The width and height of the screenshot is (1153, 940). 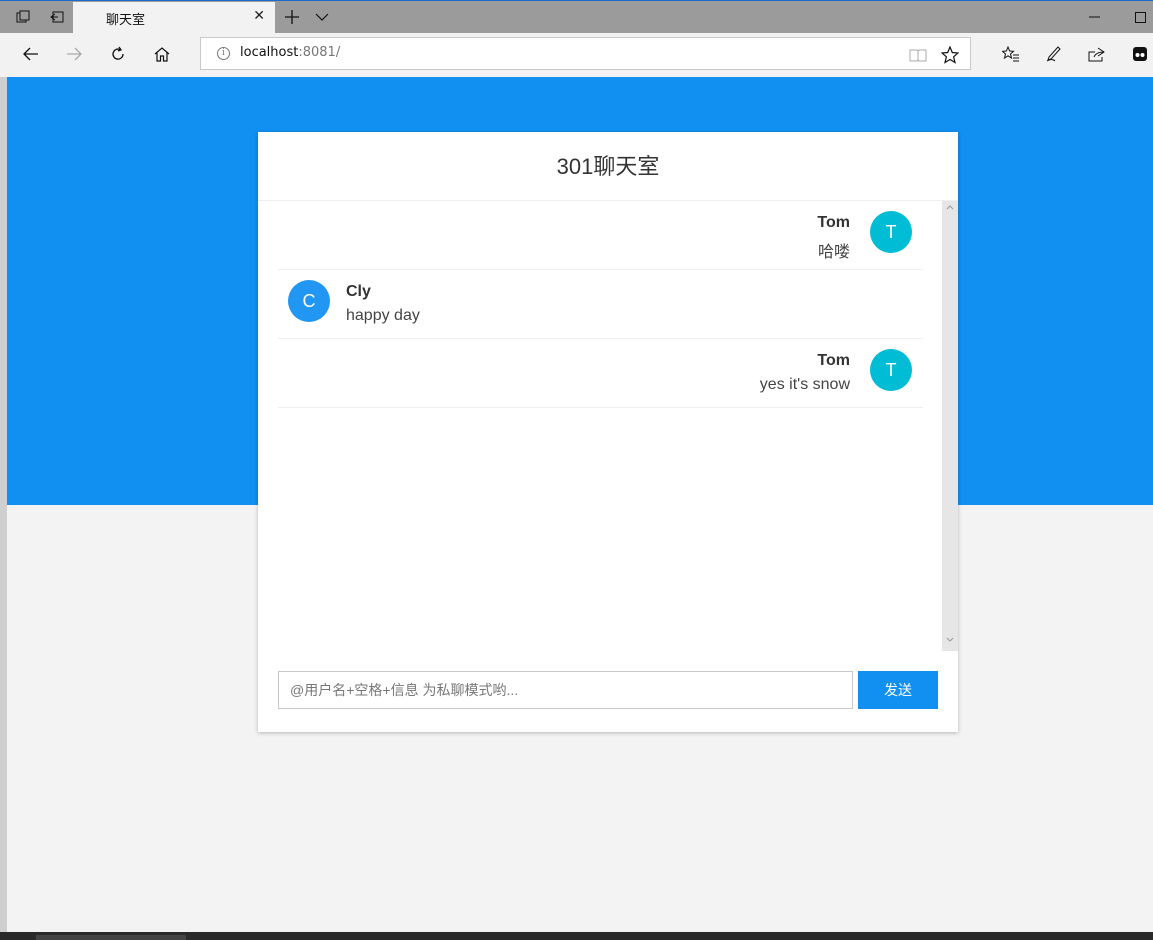 What do you see at coordinates (174, 18) in the screenshot?
I see `browser-tab: 聊天室 ✕` at bounding box center [174, 18].